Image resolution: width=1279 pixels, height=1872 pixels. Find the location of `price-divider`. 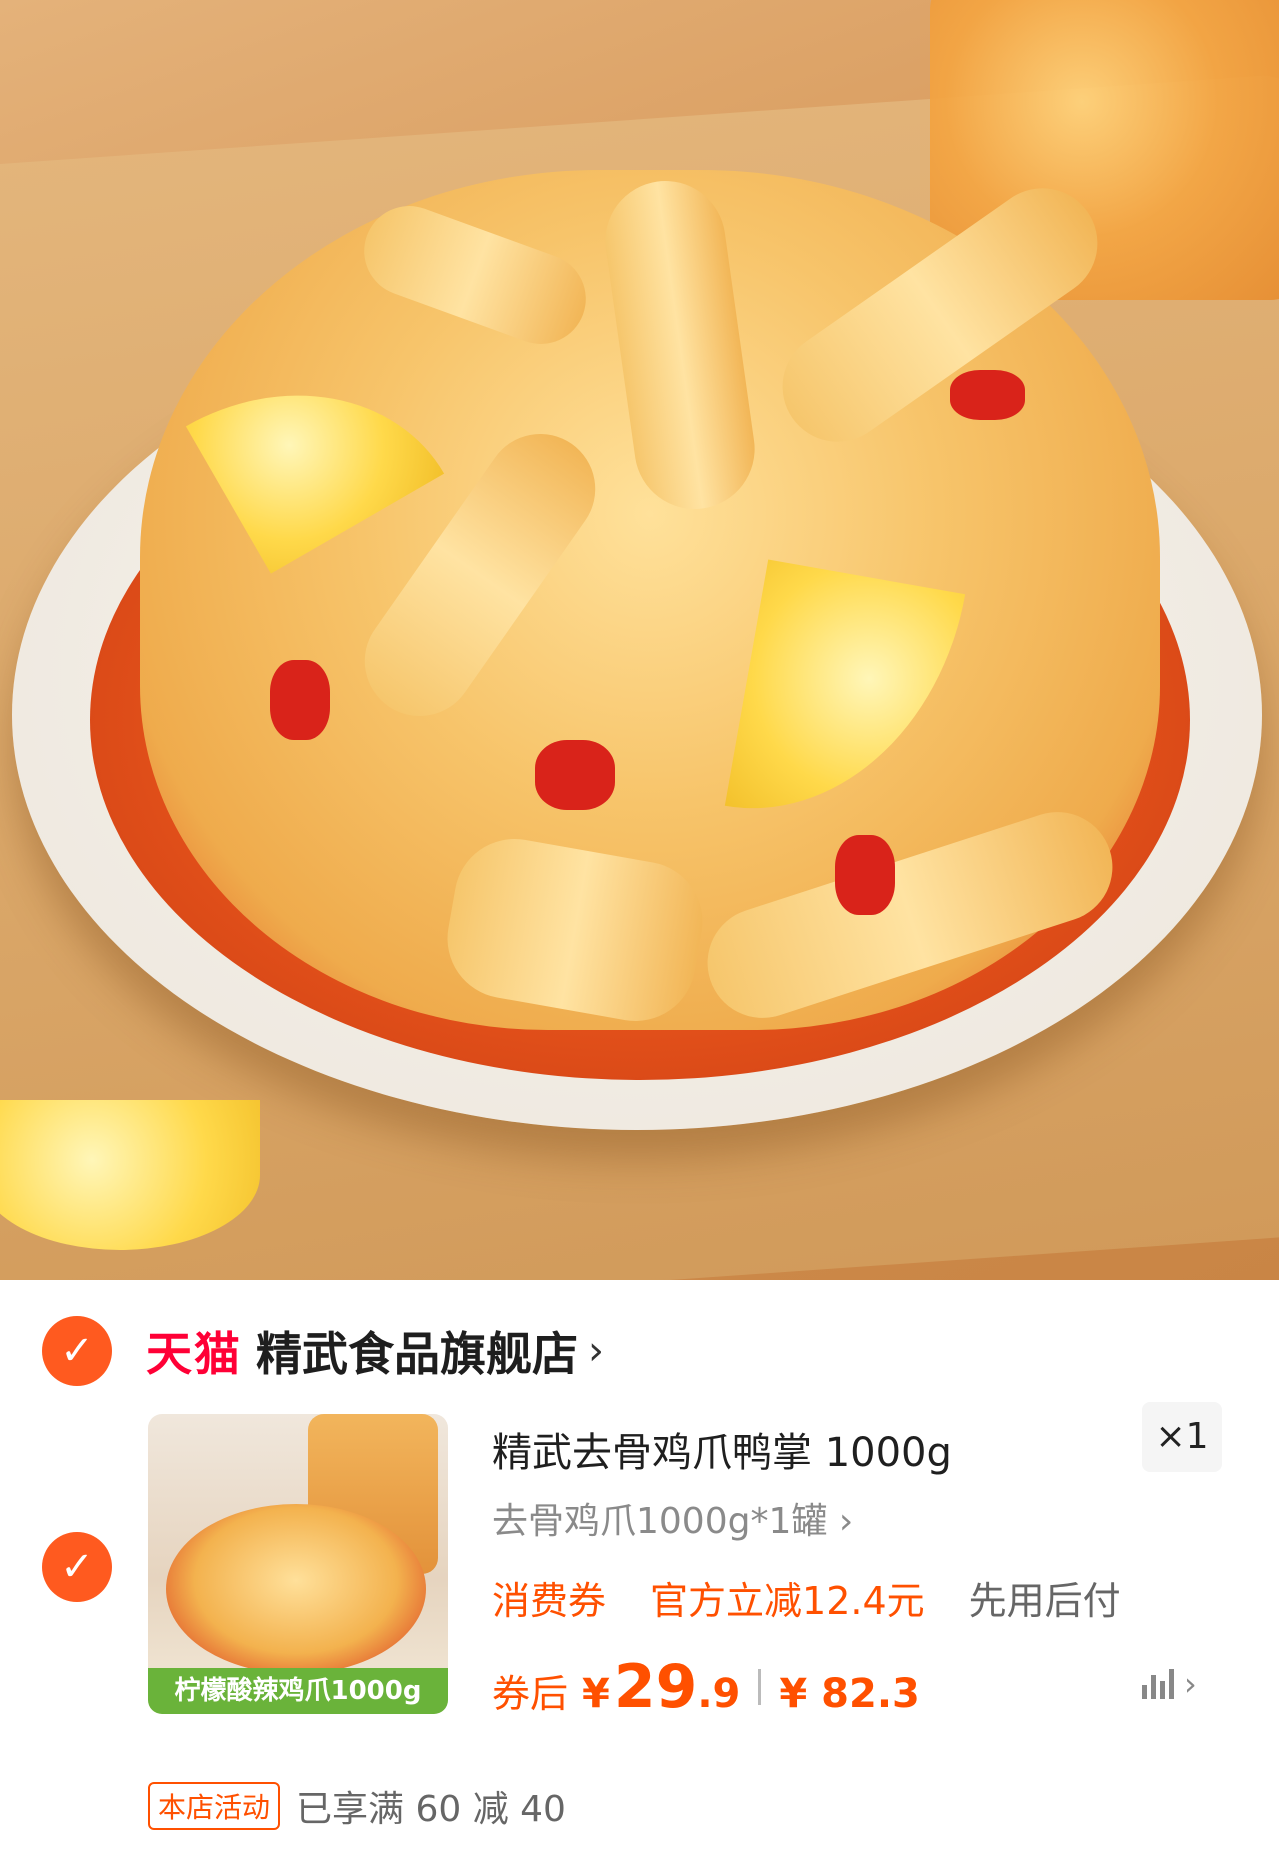

price-divider is located at coordinates (760, 1687).